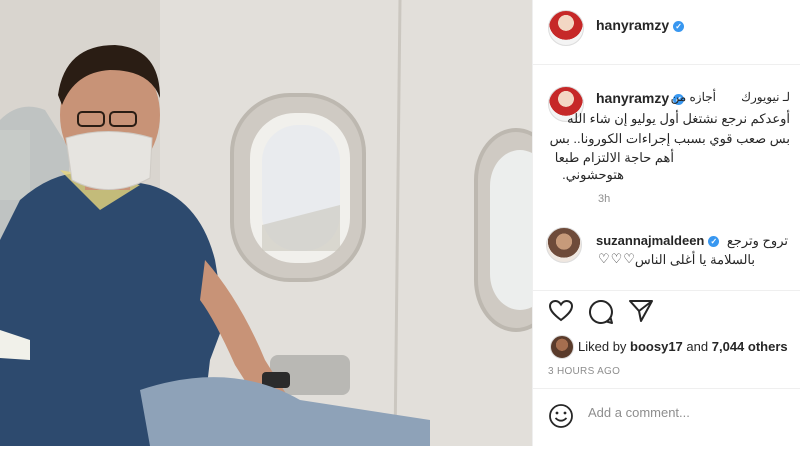 Image resolution: width=800 pixels, height=450 pixels. What do you see at coordinates (656, 346) in the screenshot?
I see `liked-user: boosy17` at bounding box center [656, 346].